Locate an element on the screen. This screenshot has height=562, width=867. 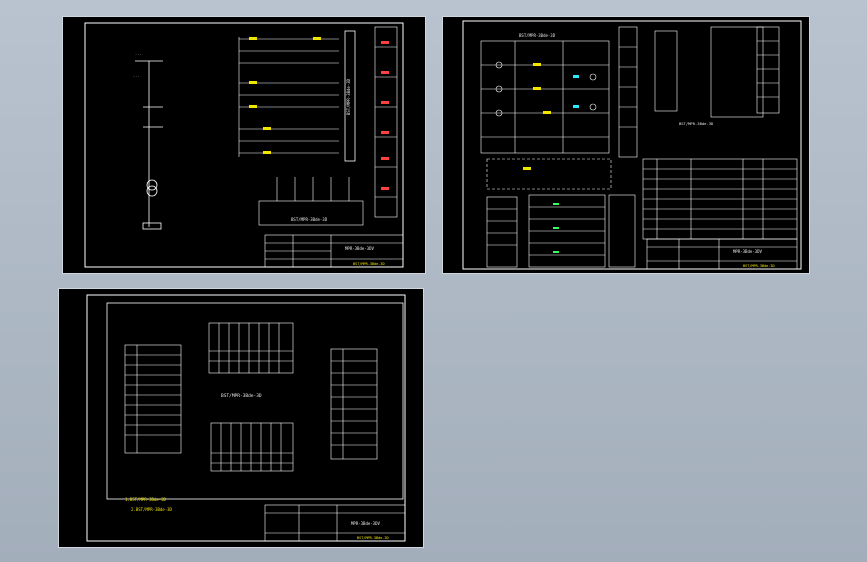
control-schematic is located at coordinates (546, 115).